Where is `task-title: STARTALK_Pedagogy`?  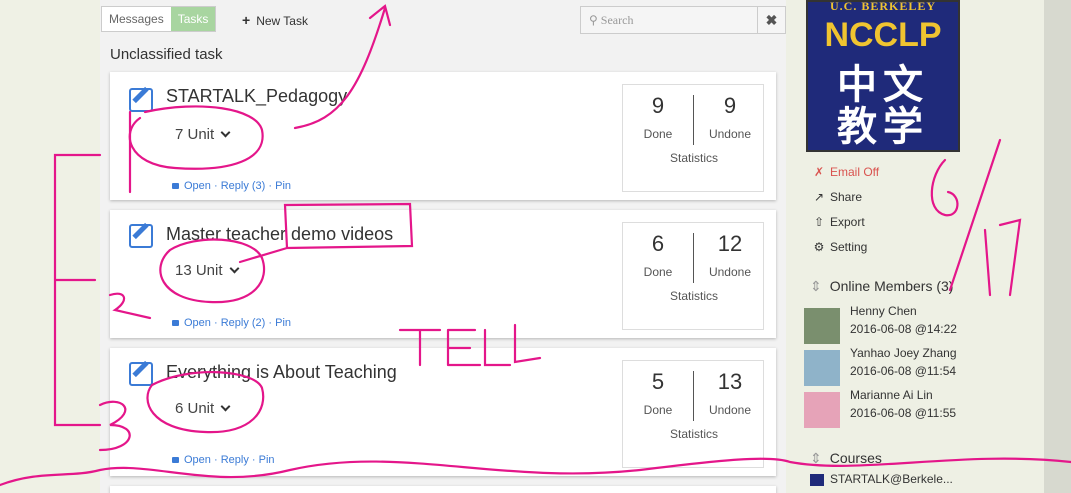 task-title: STARTALK_Pedagogy is located at coordinates (256, 96).